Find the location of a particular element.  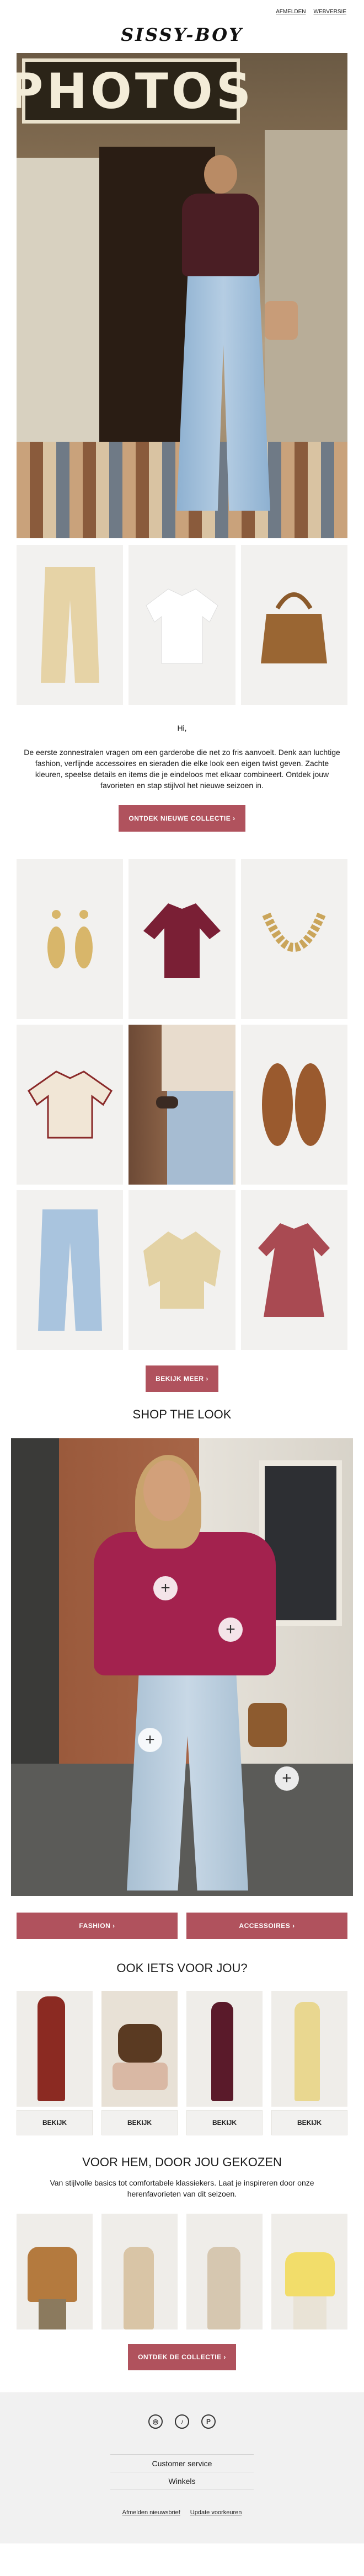

look-face is located at coordinates (166, 1490).